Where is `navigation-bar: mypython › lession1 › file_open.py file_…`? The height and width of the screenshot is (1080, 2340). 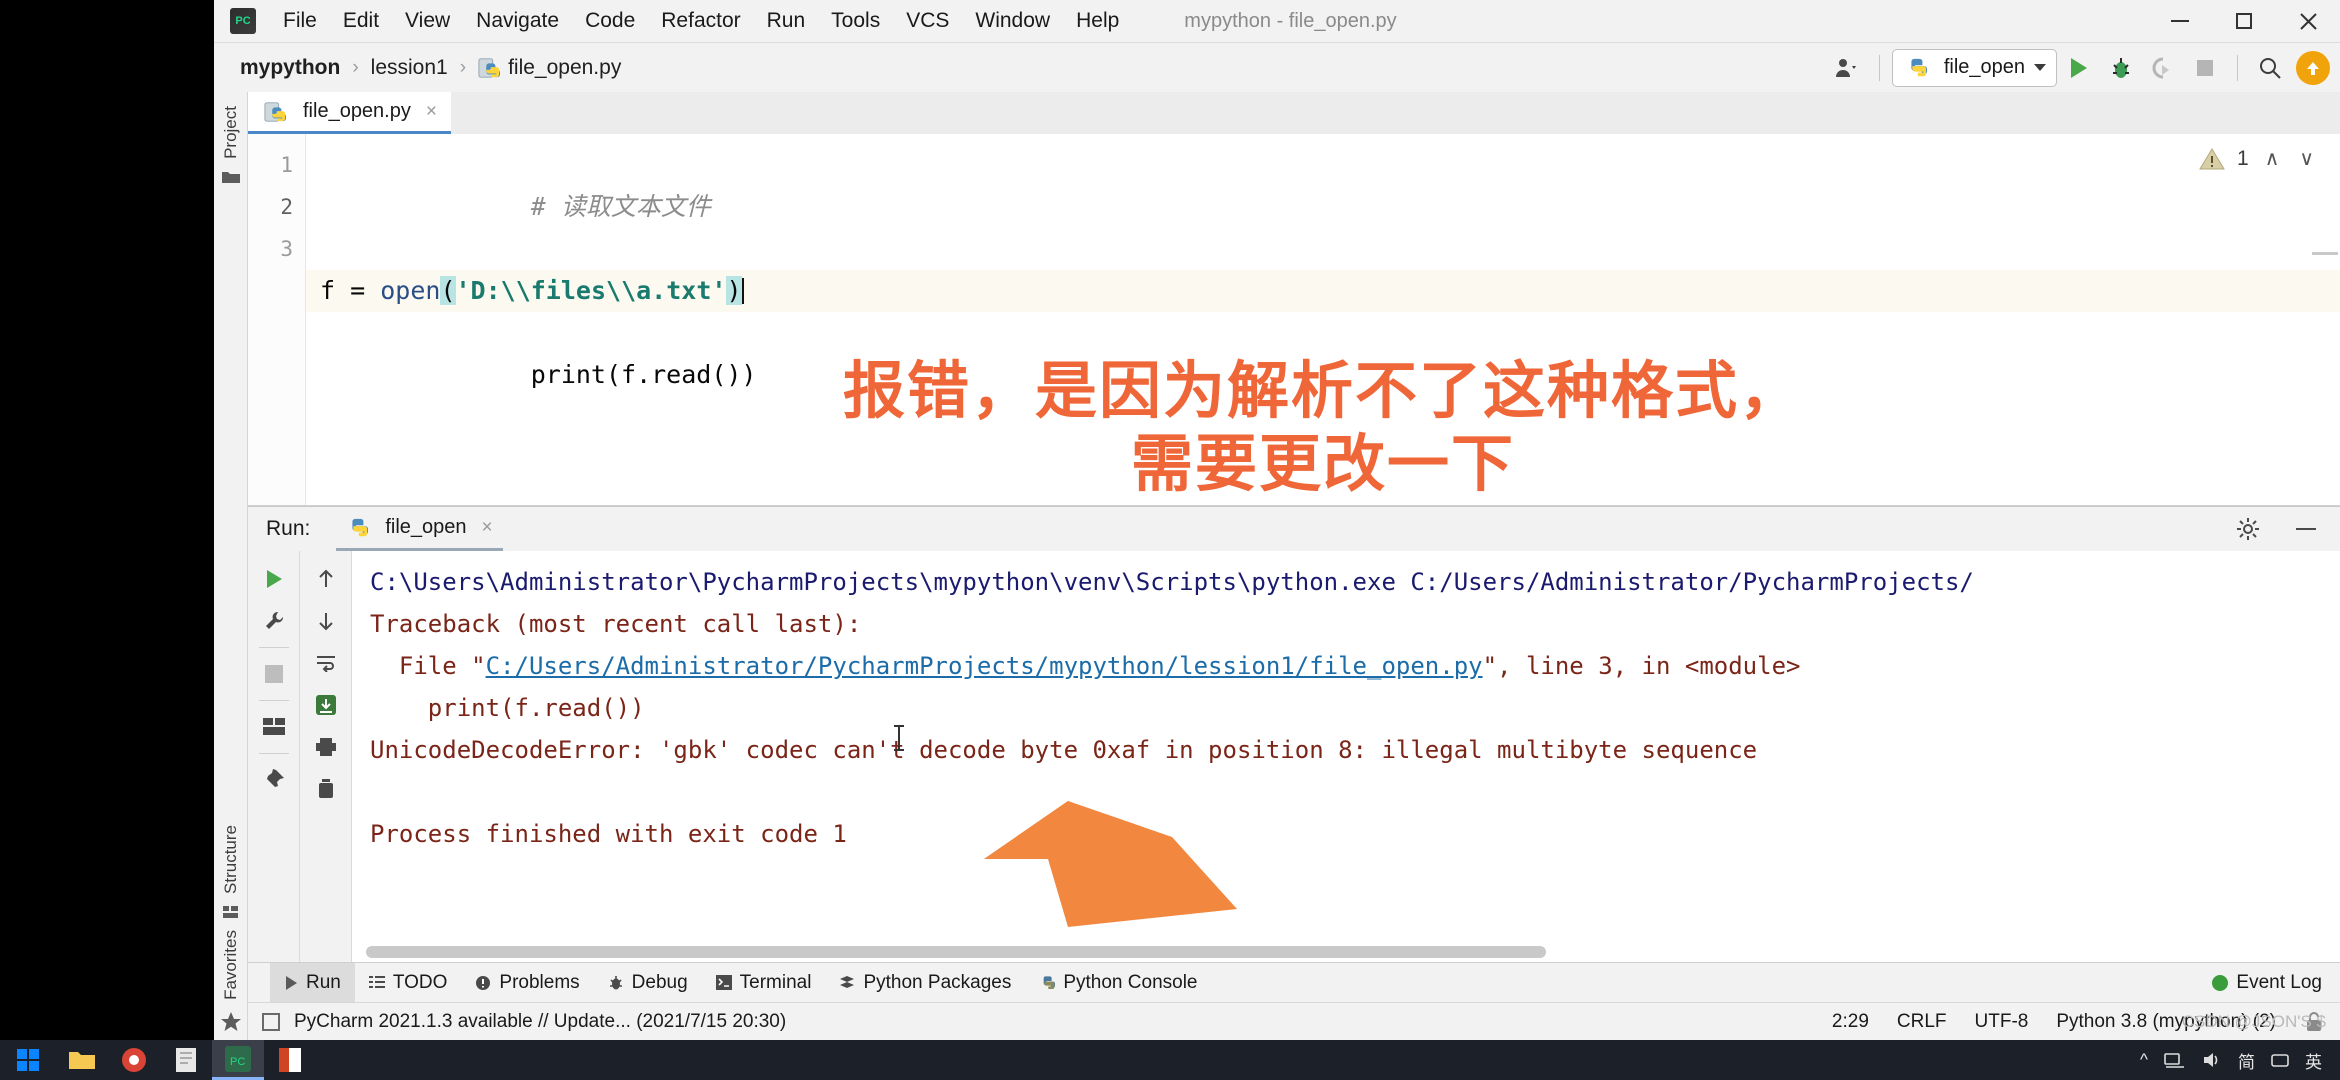 navigation-bar: mypython › lession1 › file_open.py file_… is located at coordinates (1277, 67).